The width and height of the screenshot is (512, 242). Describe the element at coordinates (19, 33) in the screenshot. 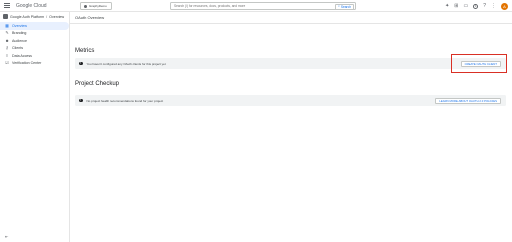

I see `sidebar-item-label: Branding` at that location.